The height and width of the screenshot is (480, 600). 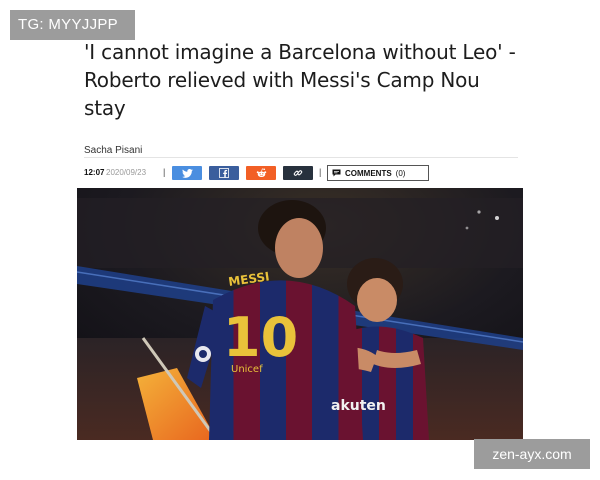 What do you see at coordinates (336, 173) in the screenshot?
I see `comment-bubble-icon` at bounding box center [336, 173].